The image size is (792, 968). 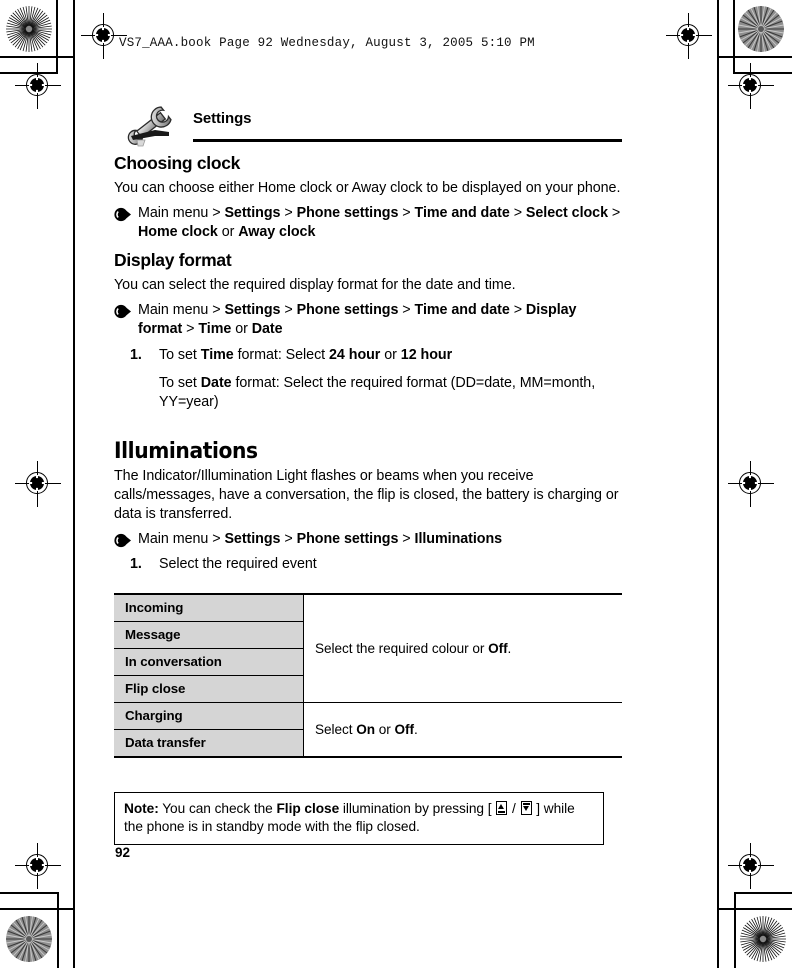 I want to click on table-cell-event-label: In conversation, so click(x=209, y=662).